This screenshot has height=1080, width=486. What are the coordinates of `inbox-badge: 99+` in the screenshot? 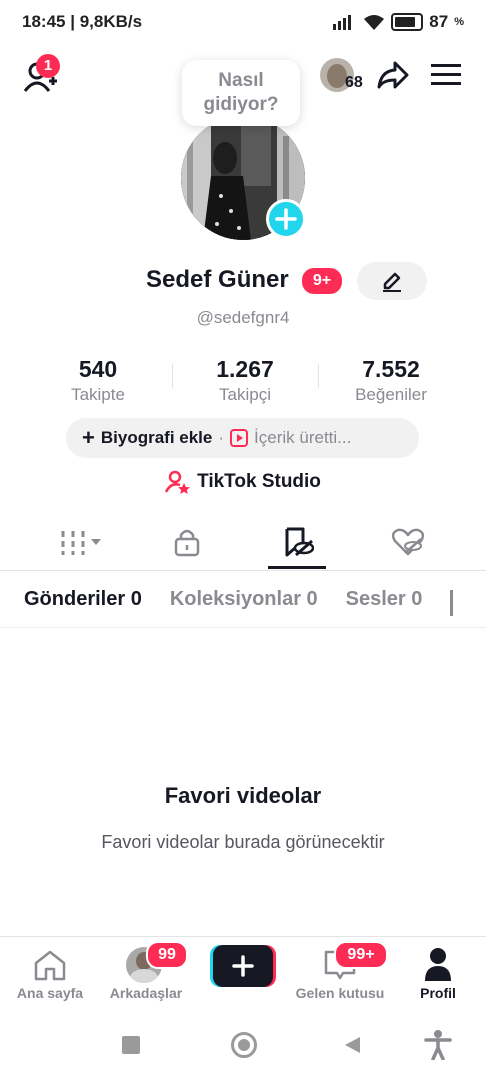 It's located at (361, 955).